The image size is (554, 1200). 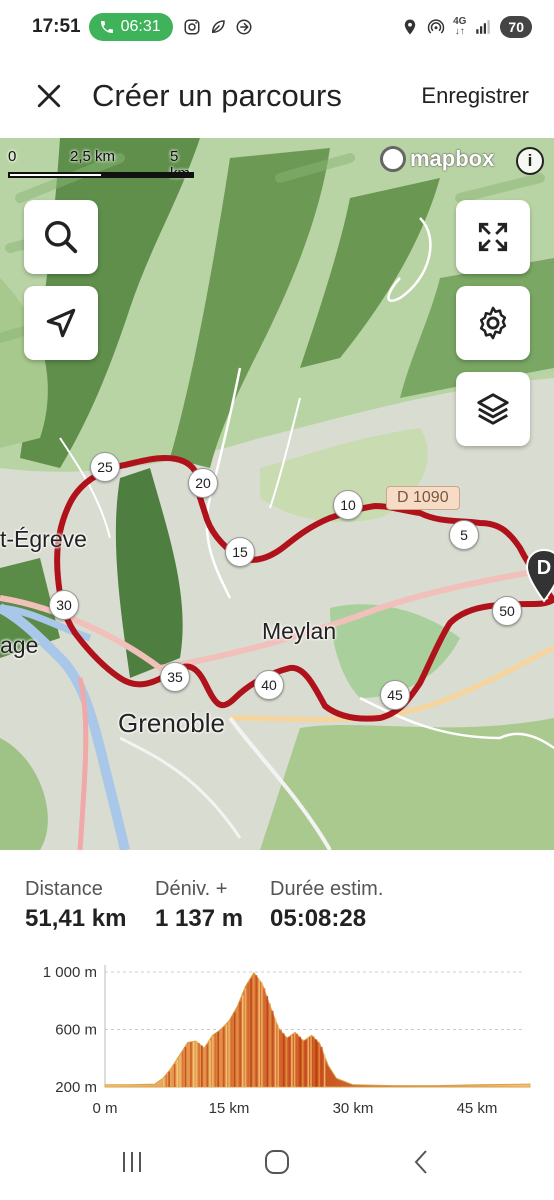 I want to click on info-icon: i, so click(x=530, y=160).